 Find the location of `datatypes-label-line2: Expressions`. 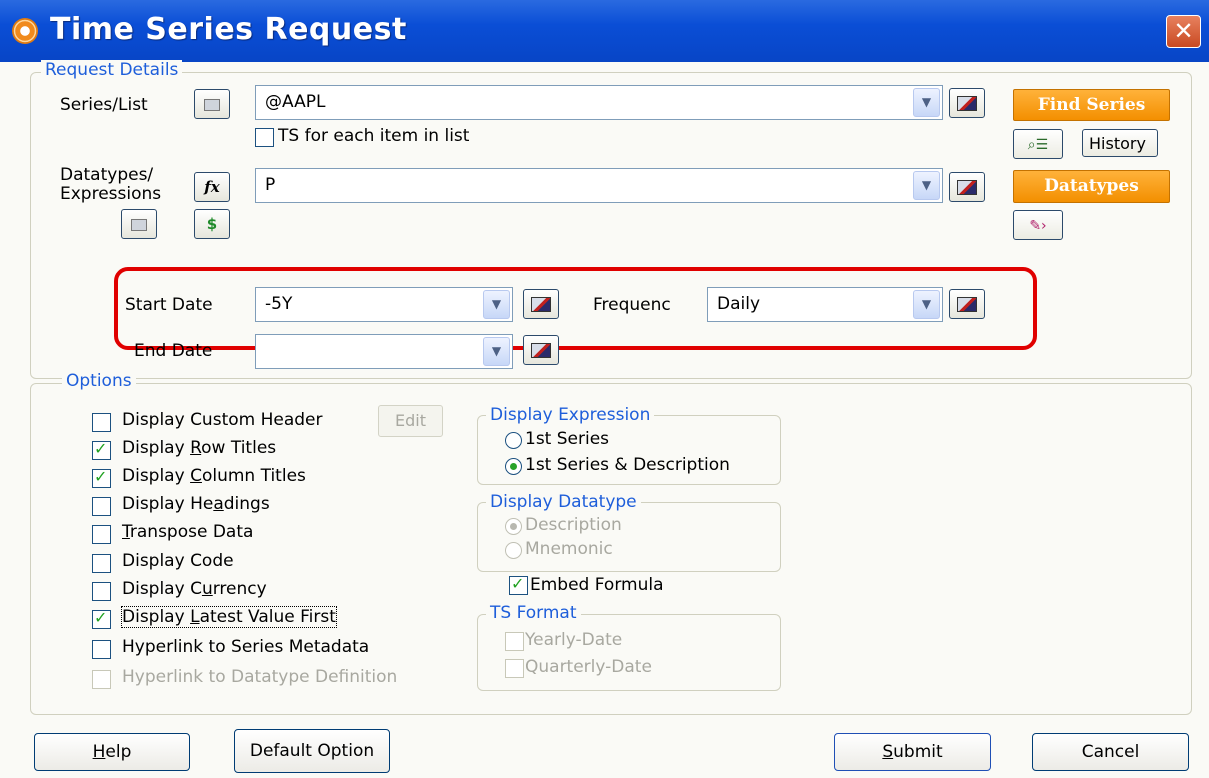

datatypes-label-line2: Expressions is located at coordinates (111, 194).